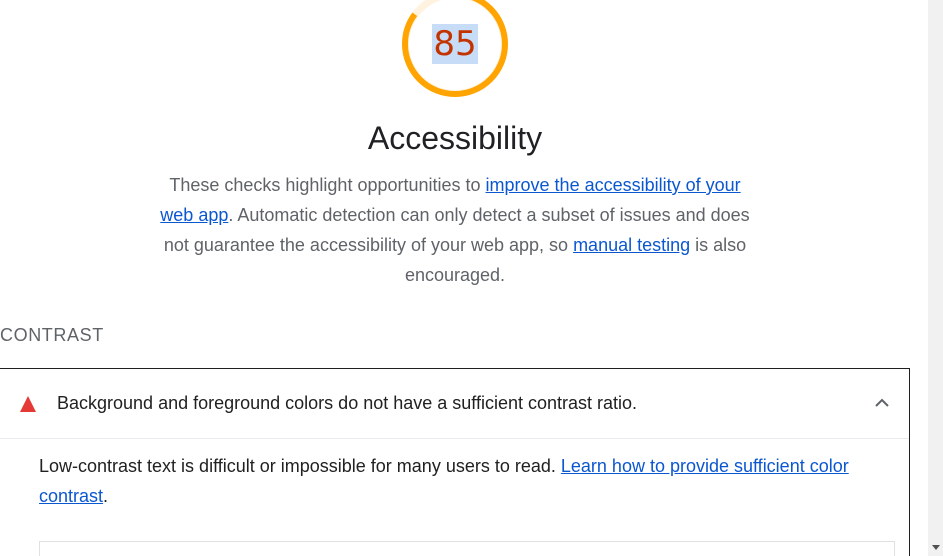 Image resolution: width=943 pixels, height=556 pixels. I want to click on manual-testing-link: manual testing, so click(631, 245).